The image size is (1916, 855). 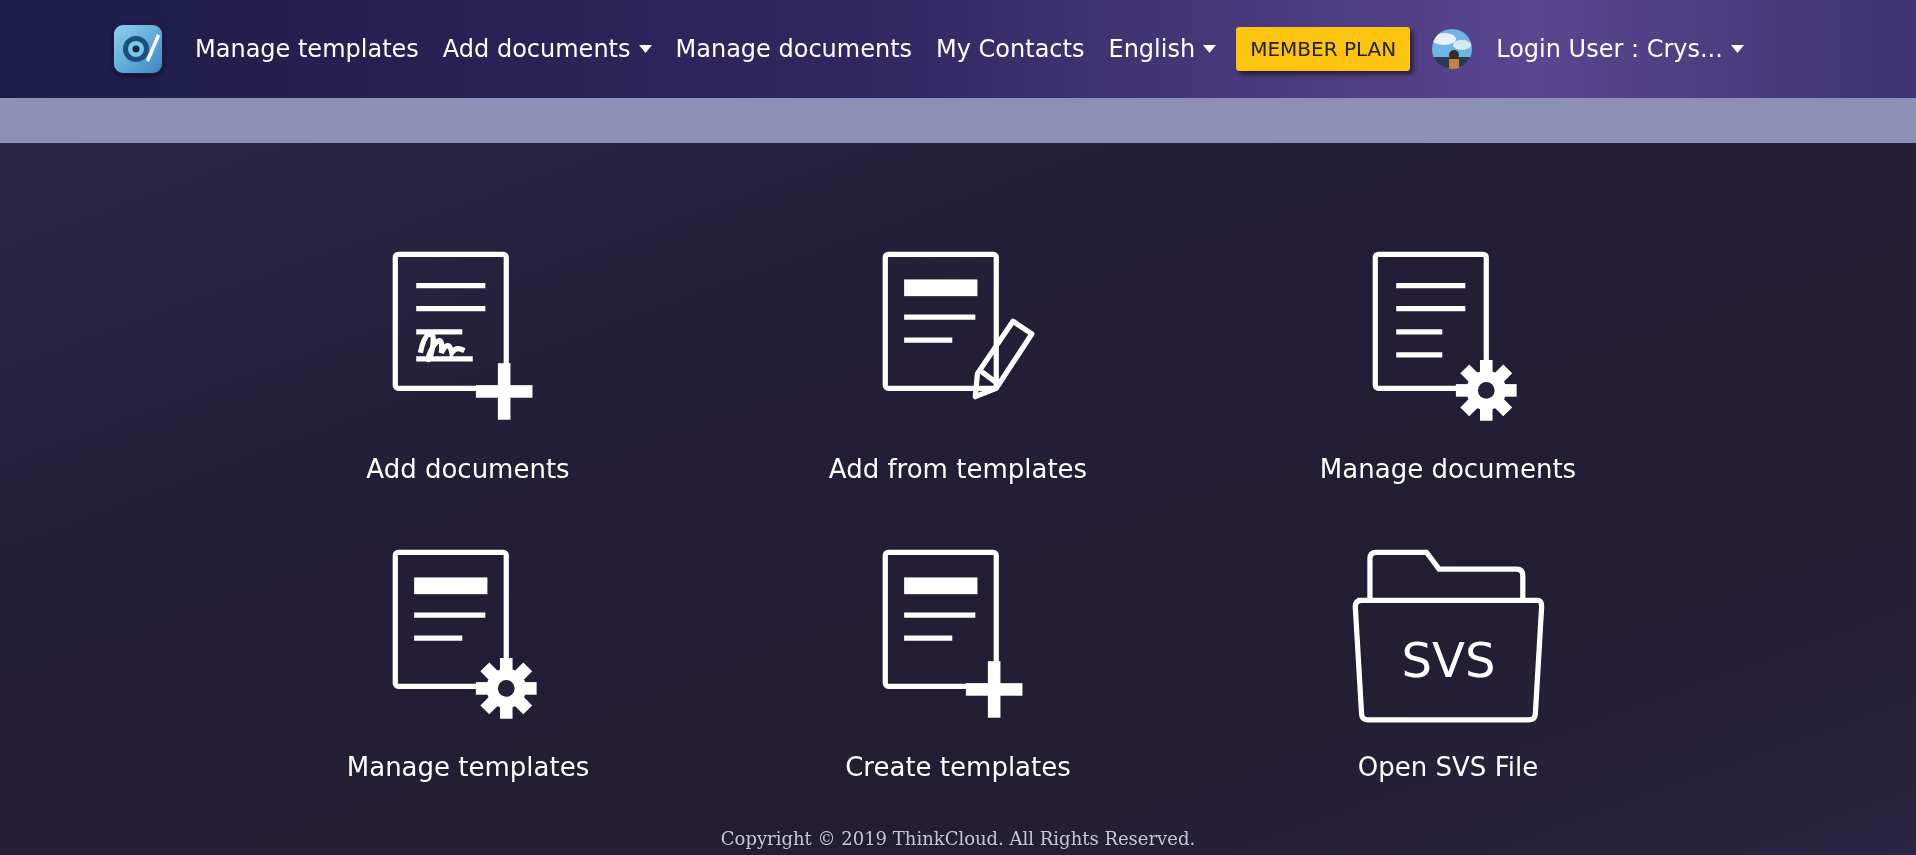 What do you see at coordinates (547, 49) in the screenshot?
I see `nav-link: Add documents` at bounding box center [547, 49].